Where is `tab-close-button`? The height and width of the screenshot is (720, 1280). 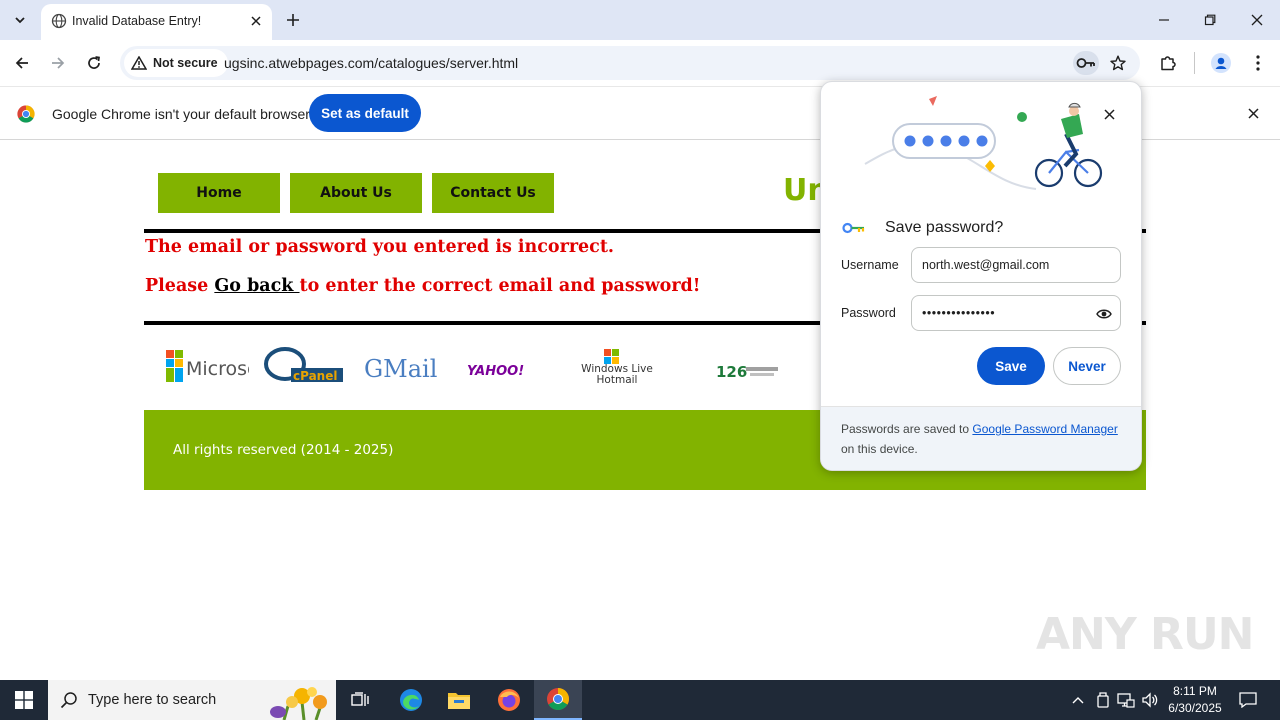 tab-close-button is located at coordinates (256, 21).